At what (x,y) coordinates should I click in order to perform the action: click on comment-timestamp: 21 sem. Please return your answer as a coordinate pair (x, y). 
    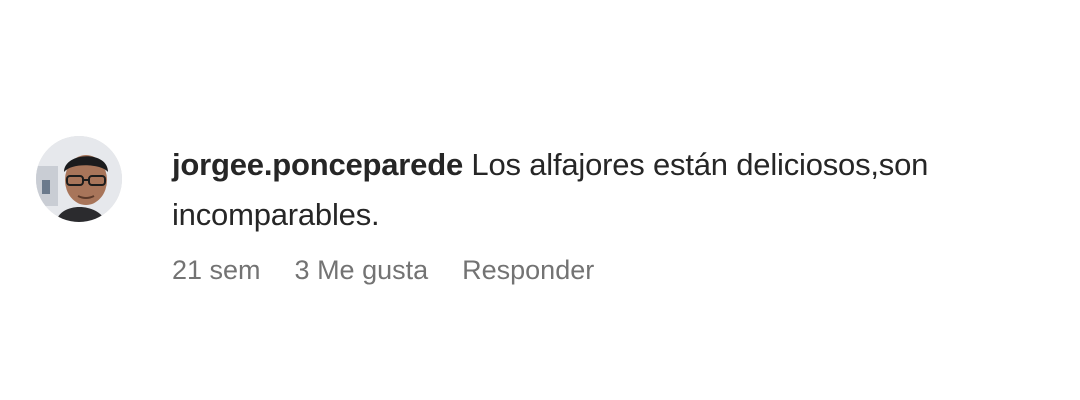
    Looking at the image, I should click on (216, 270).